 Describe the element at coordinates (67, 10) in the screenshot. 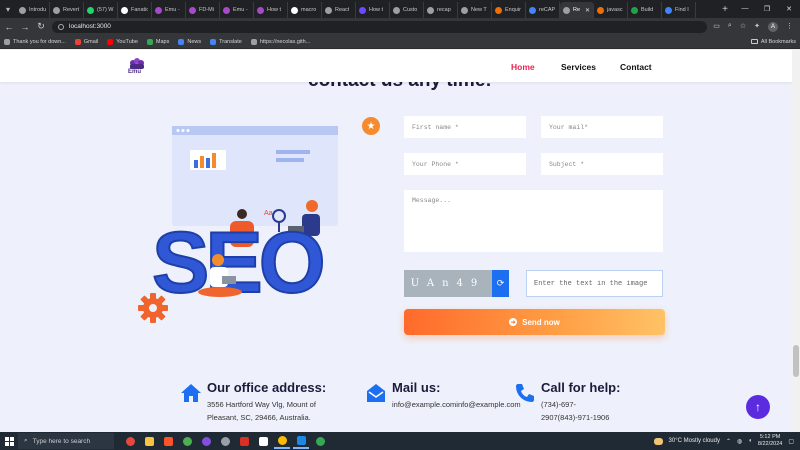

I see `browser-tab: Revert` at that location.